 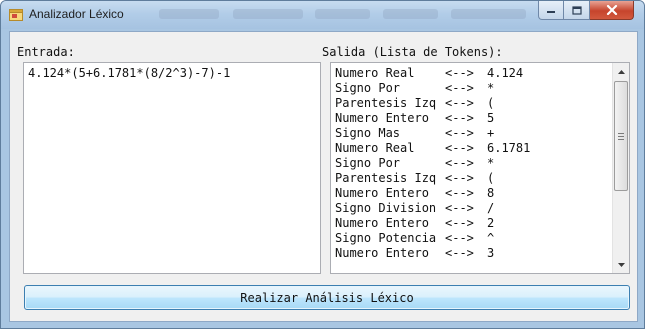 I want to click on title-bar: Analizador Léxico, so click(x=322, y=15).